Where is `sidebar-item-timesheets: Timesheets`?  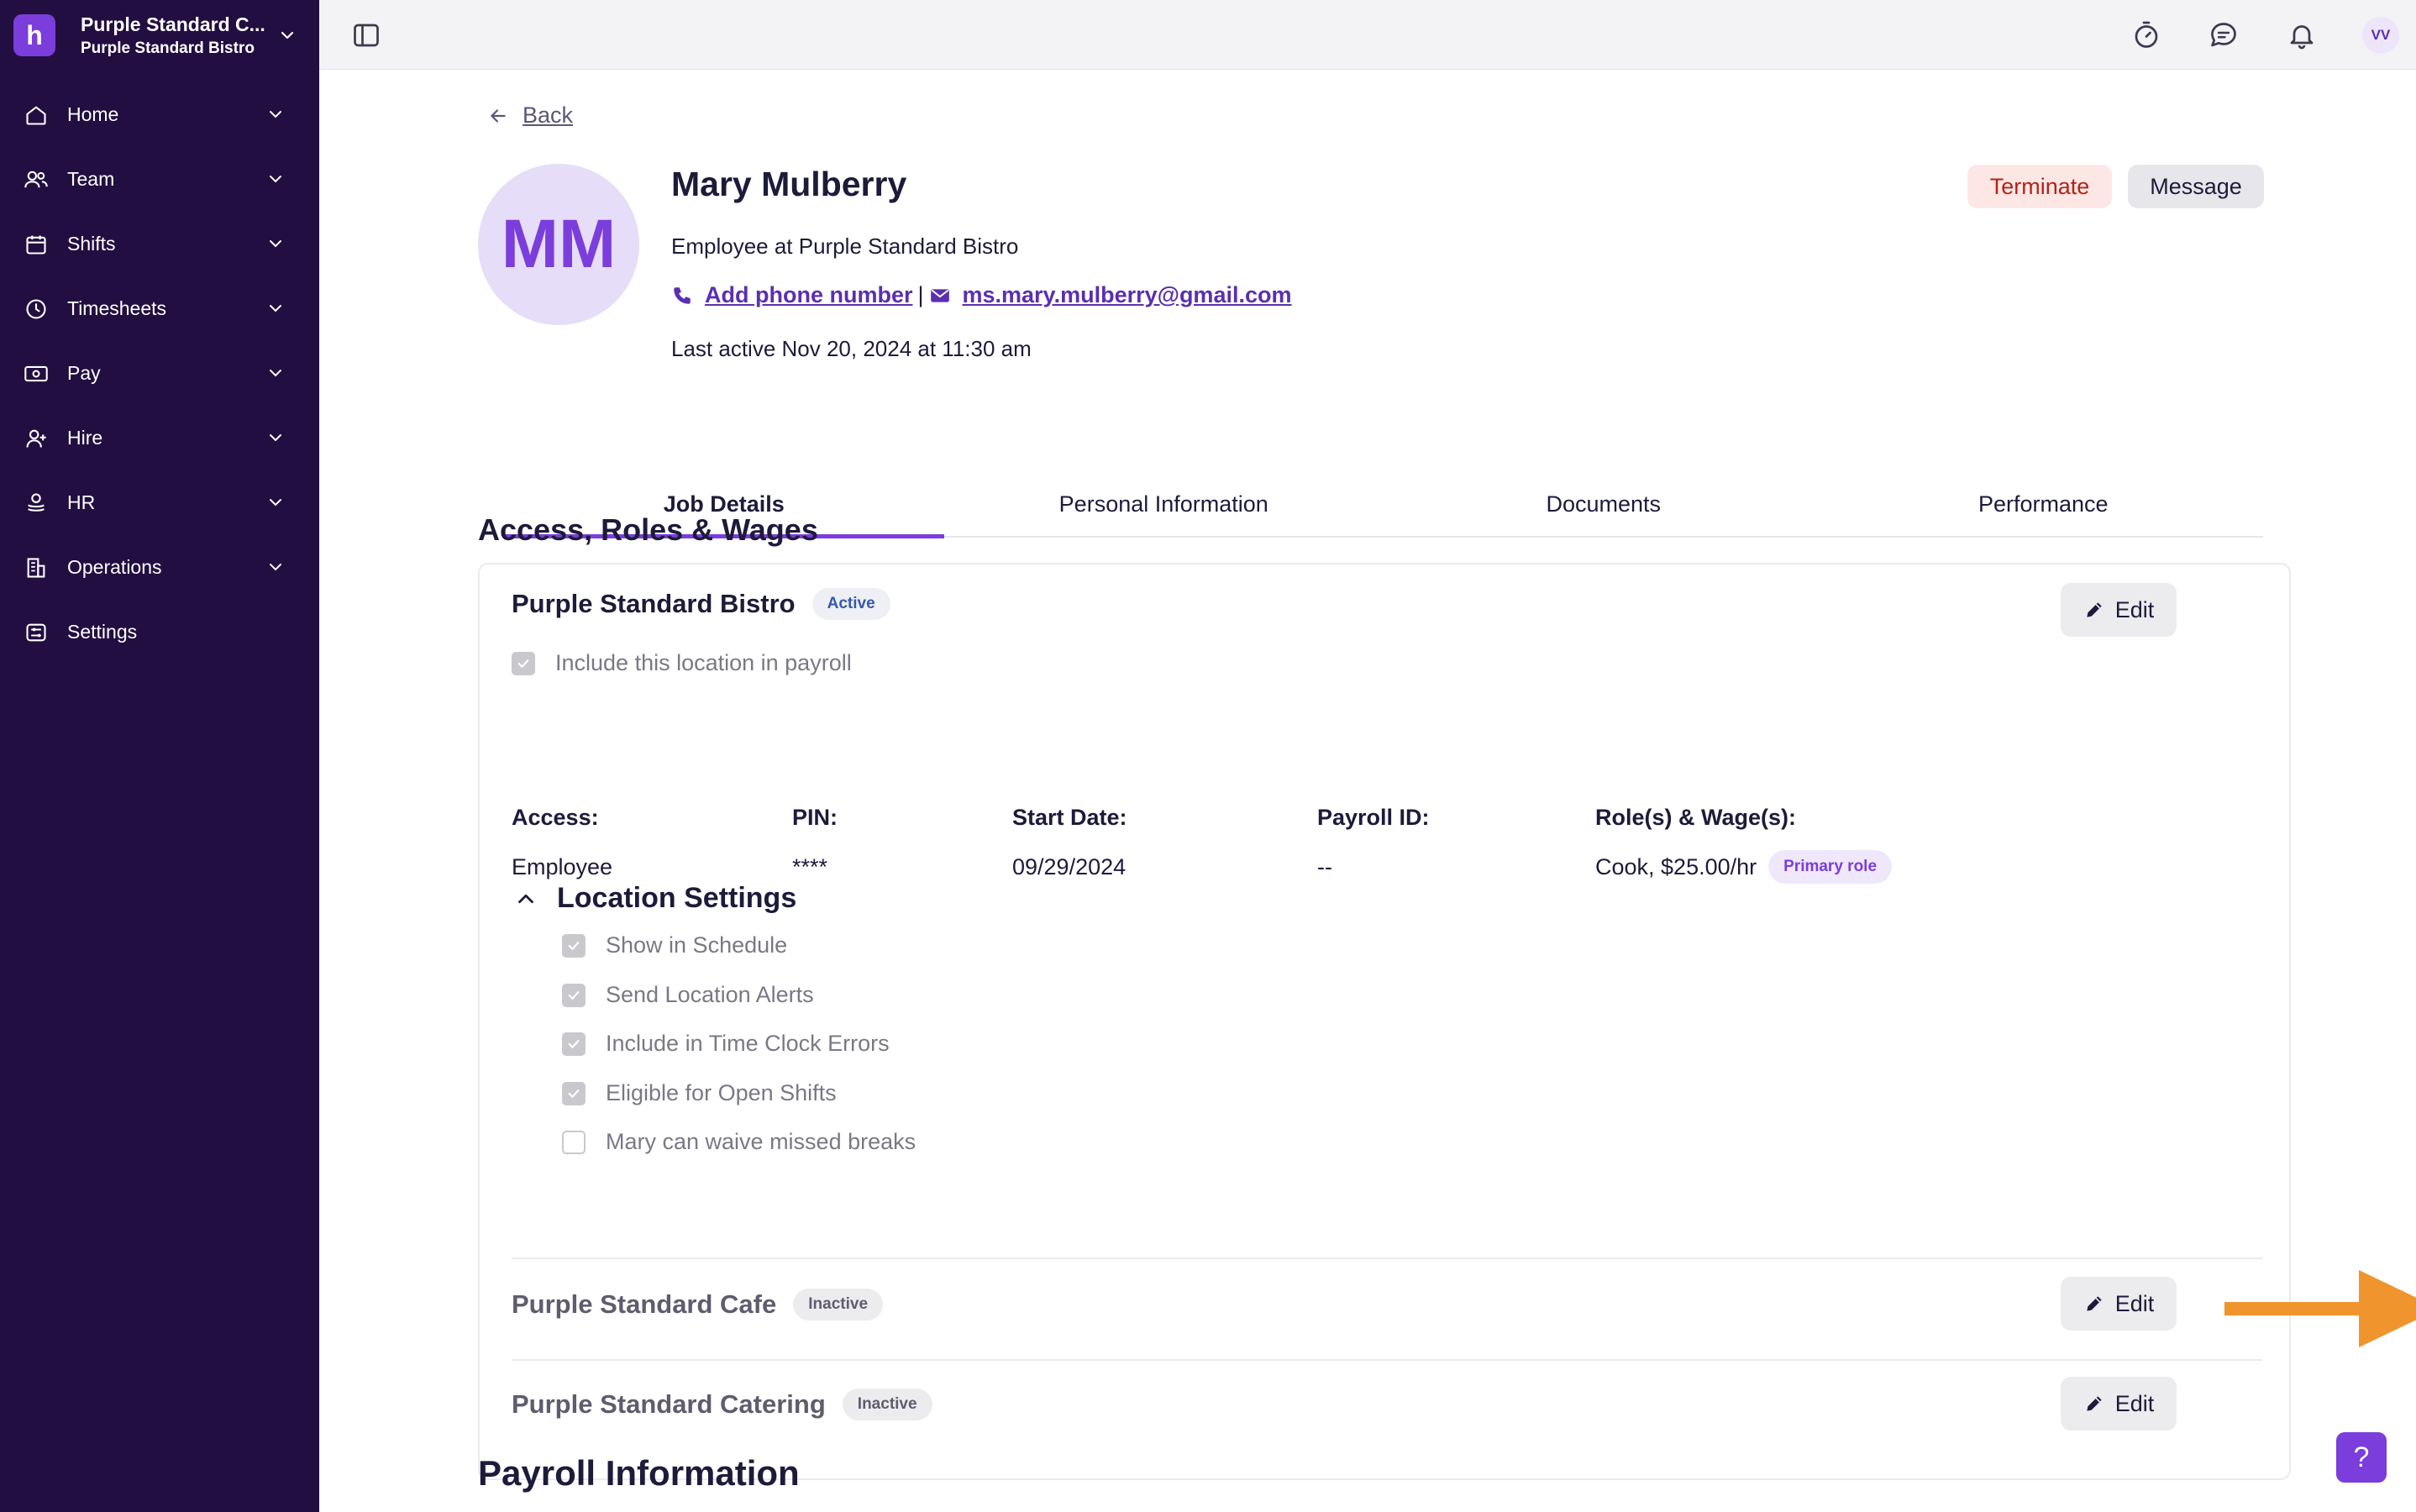 sidebar-item-timesheets: Timesheets is located at coordinates (159, 308).